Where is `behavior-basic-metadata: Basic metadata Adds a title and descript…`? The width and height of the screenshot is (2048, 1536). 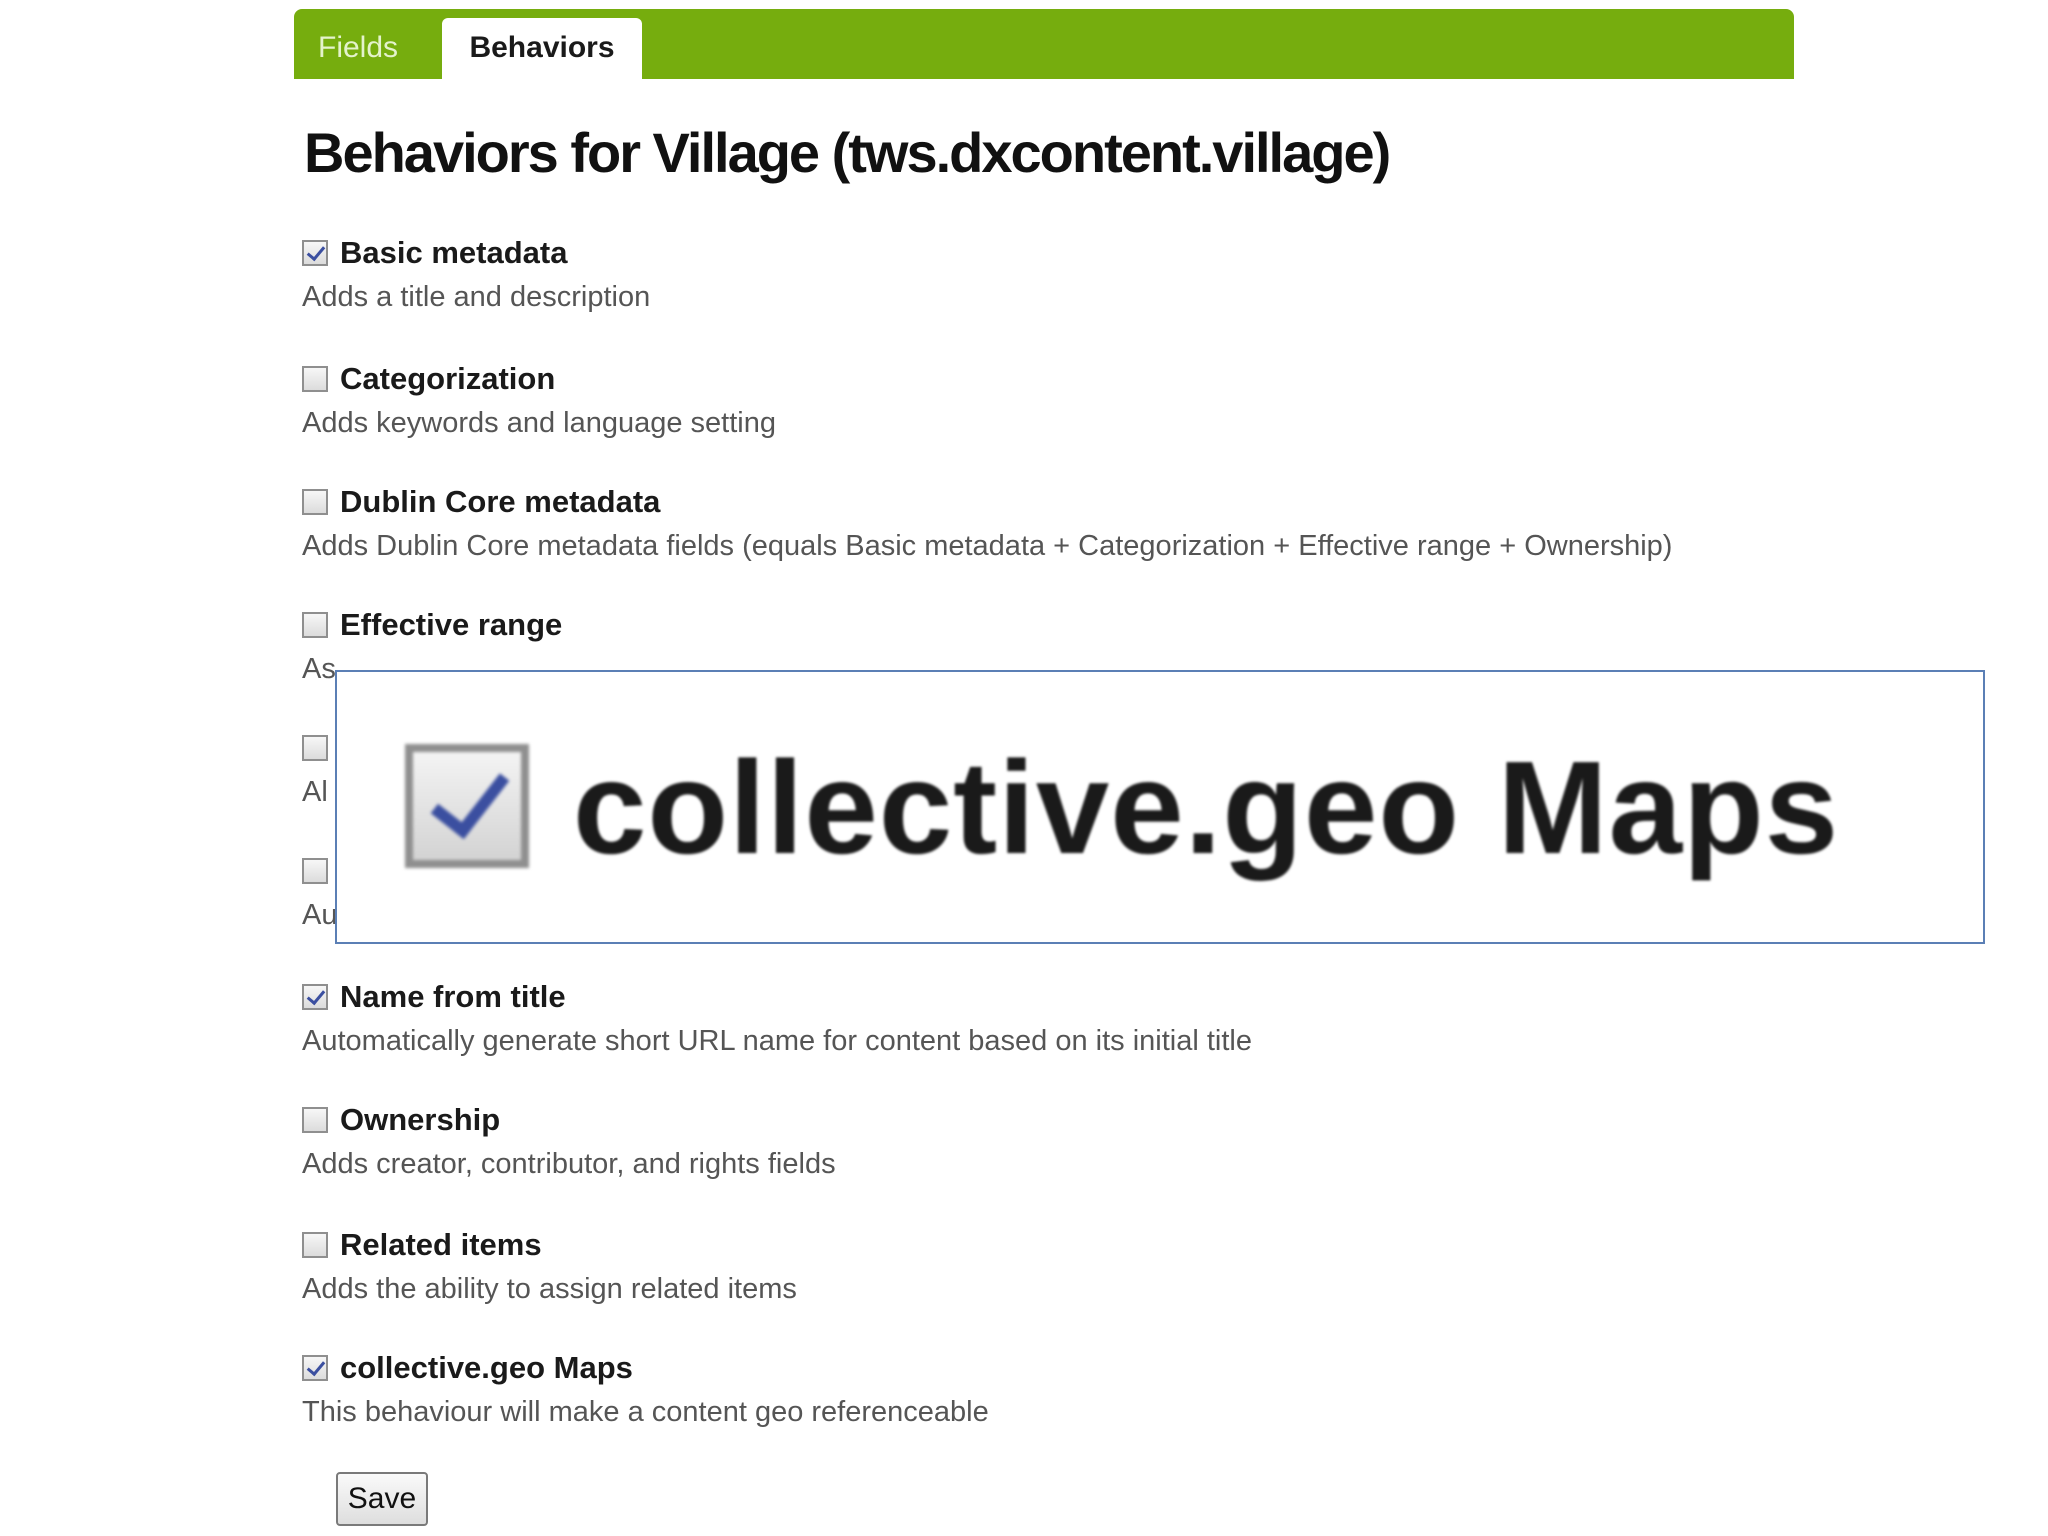
behavior-basic-metadata: Basic metadata Adds a title and descript… is located at coordinates (476, 273).